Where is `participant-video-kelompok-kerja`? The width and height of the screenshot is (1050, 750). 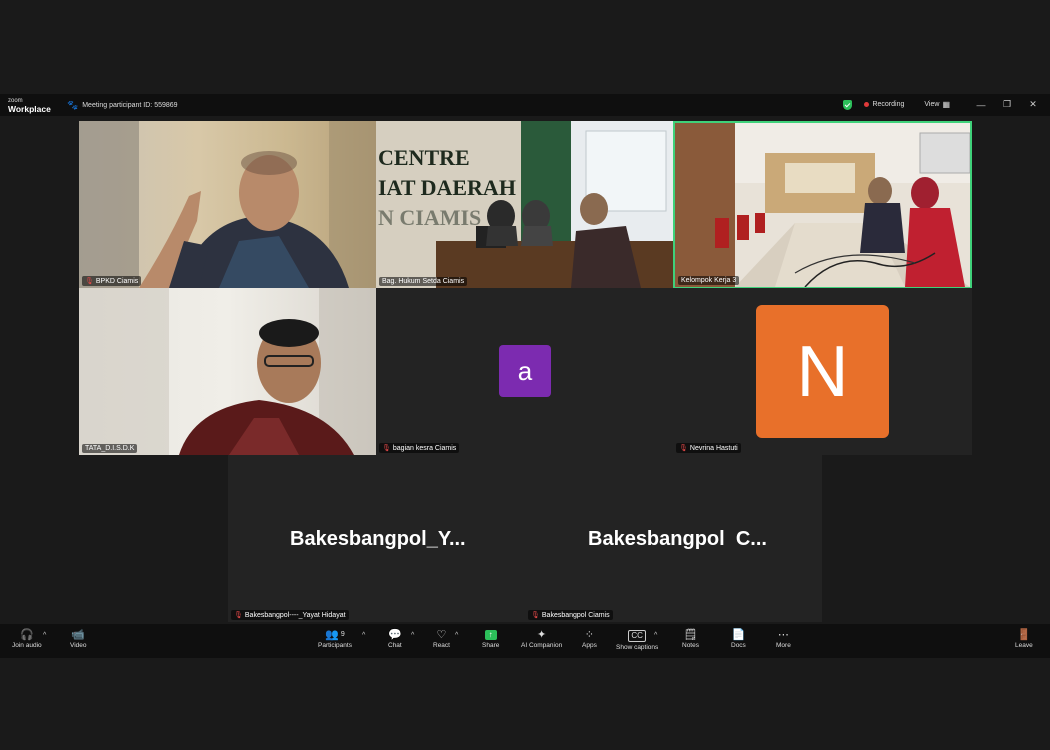 participant-video-kelompok-kerja is located at coordinates (822, 205).